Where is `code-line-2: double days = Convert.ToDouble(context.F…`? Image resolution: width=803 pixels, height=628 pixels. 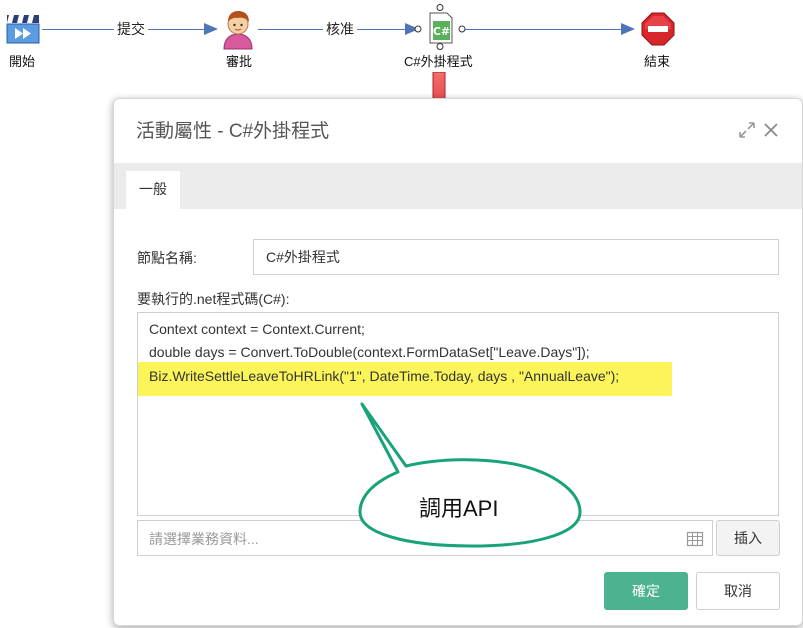 code-line-2: double days = Convert.ToDouble(context.F… is located at coordinates (369, 352).